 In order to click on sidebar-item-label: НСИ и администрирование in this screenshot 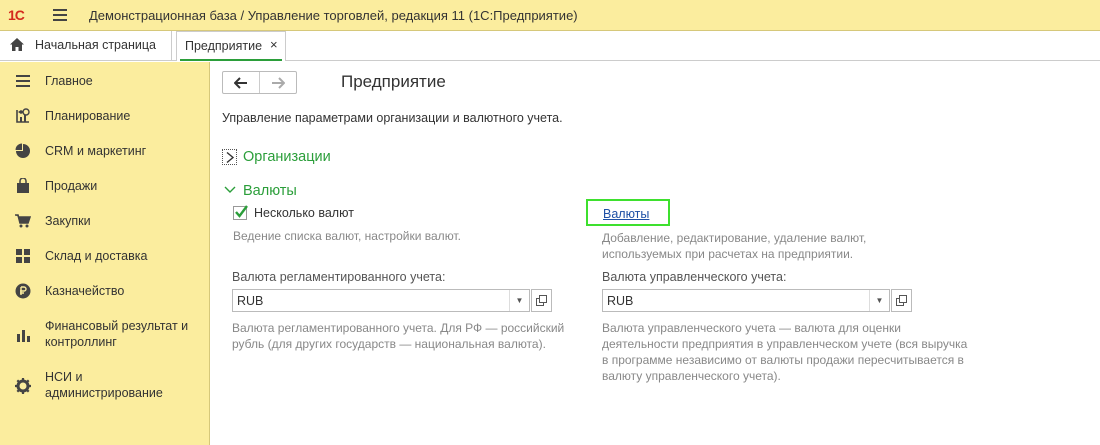, I will do `click(104, 385)`.